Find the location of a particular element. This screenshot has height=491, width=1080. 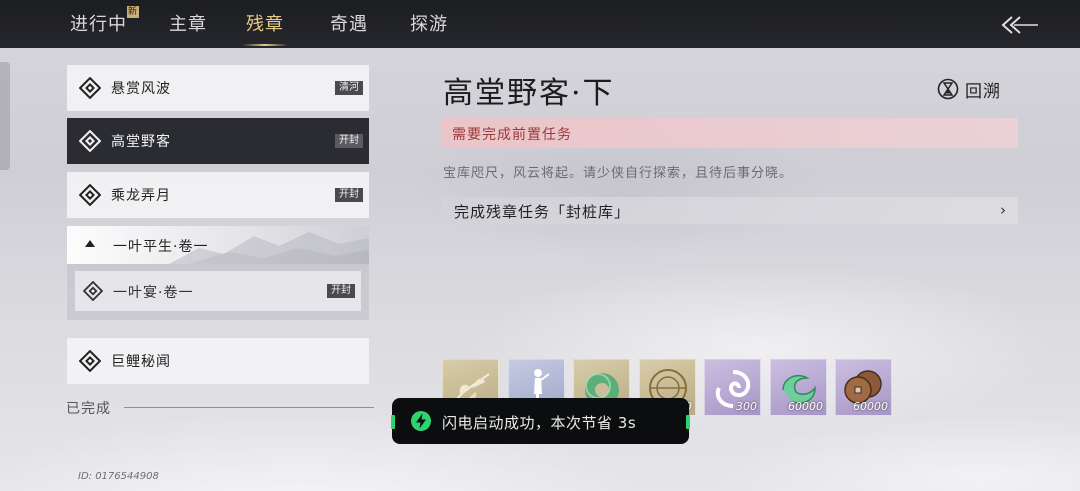

reward-item-copper-coins: 60000 is located at coordinates (863, 387).